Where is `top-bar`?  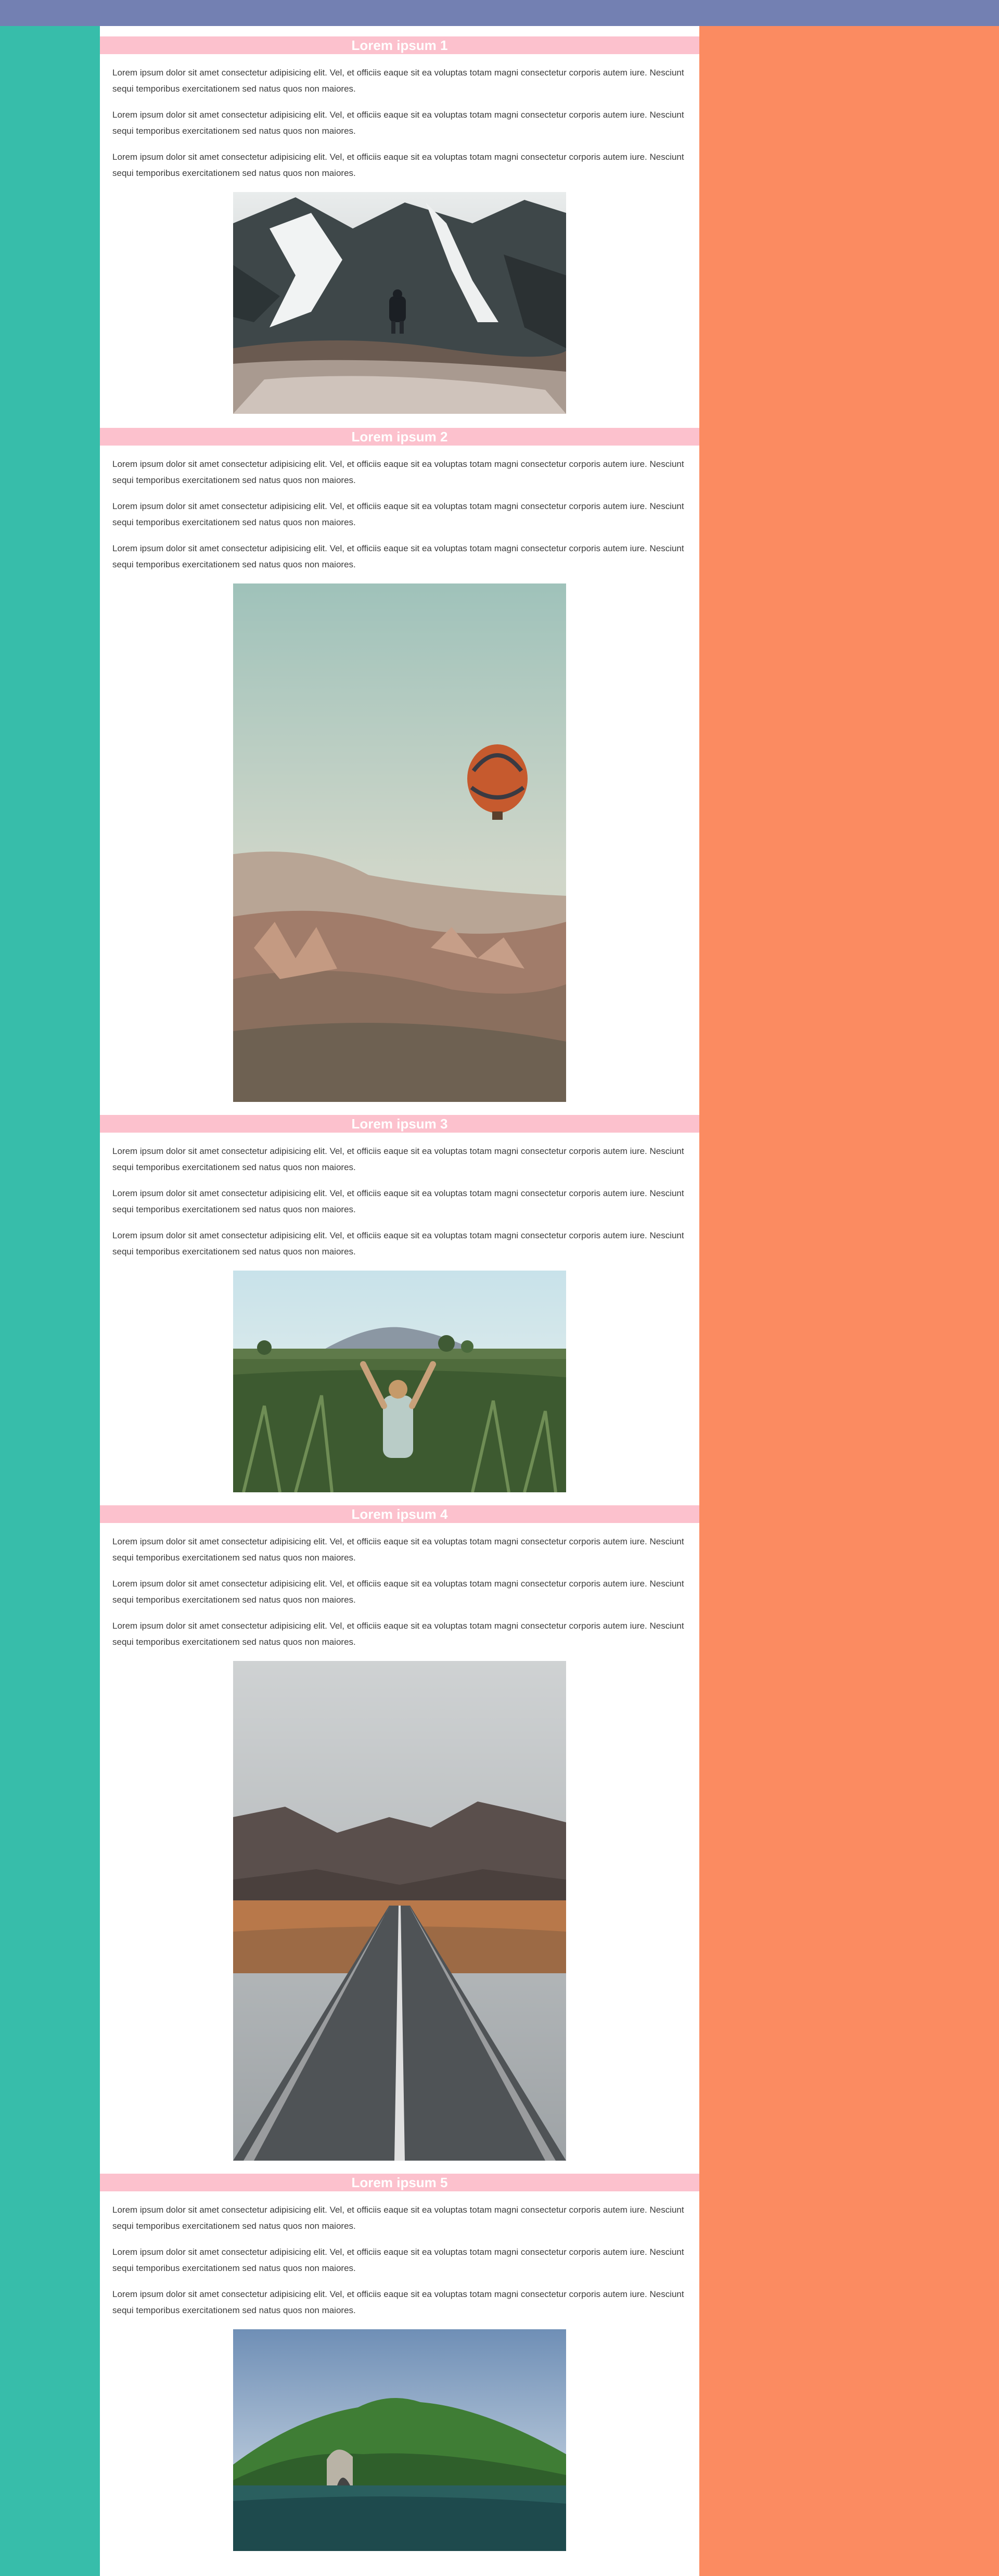
top-bar is located at coordinates (499, 13).